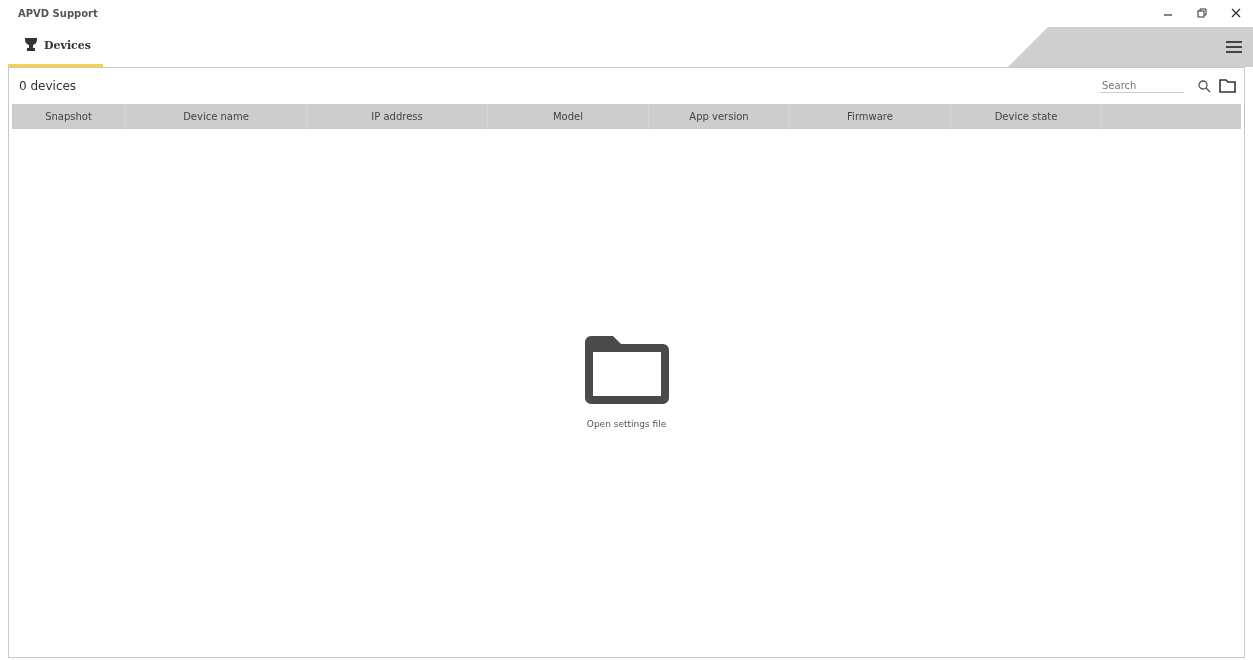 The image size is (1253, 660). I want to click on menu-icon, so click(1234, 47).